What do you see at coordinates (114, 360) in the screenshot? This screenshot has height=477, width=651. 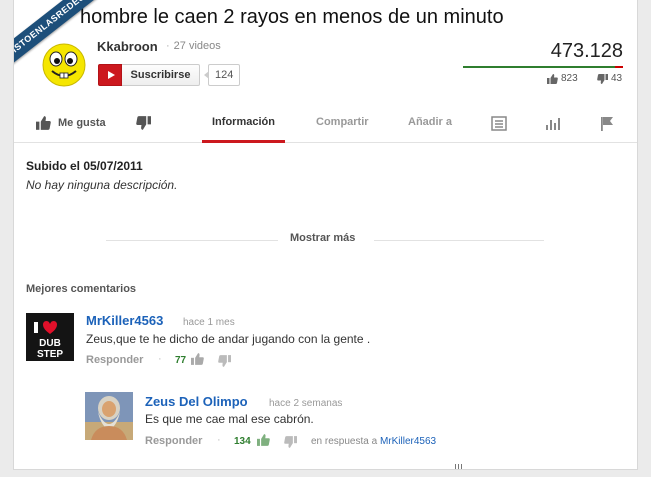 I see `reply-button: Responder` at bounding box center [114, 360].